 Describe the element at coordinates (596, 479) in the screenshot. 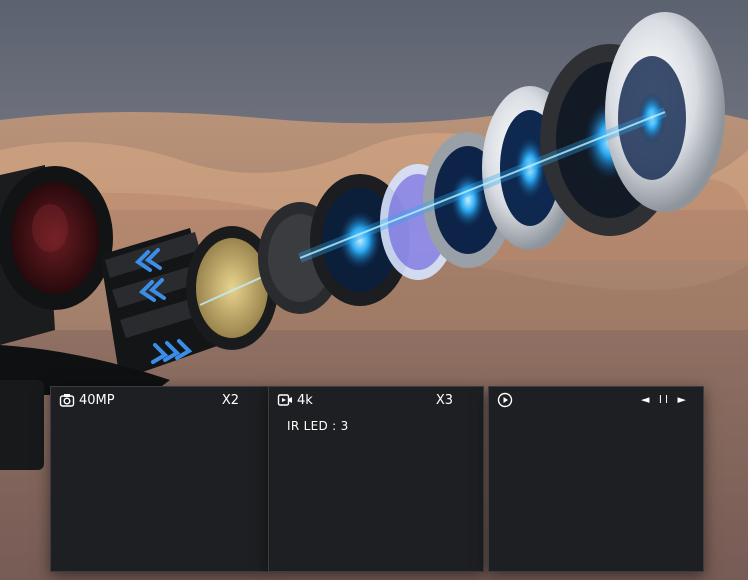

I see `playback-panel: ◄ ll ►` at that location.